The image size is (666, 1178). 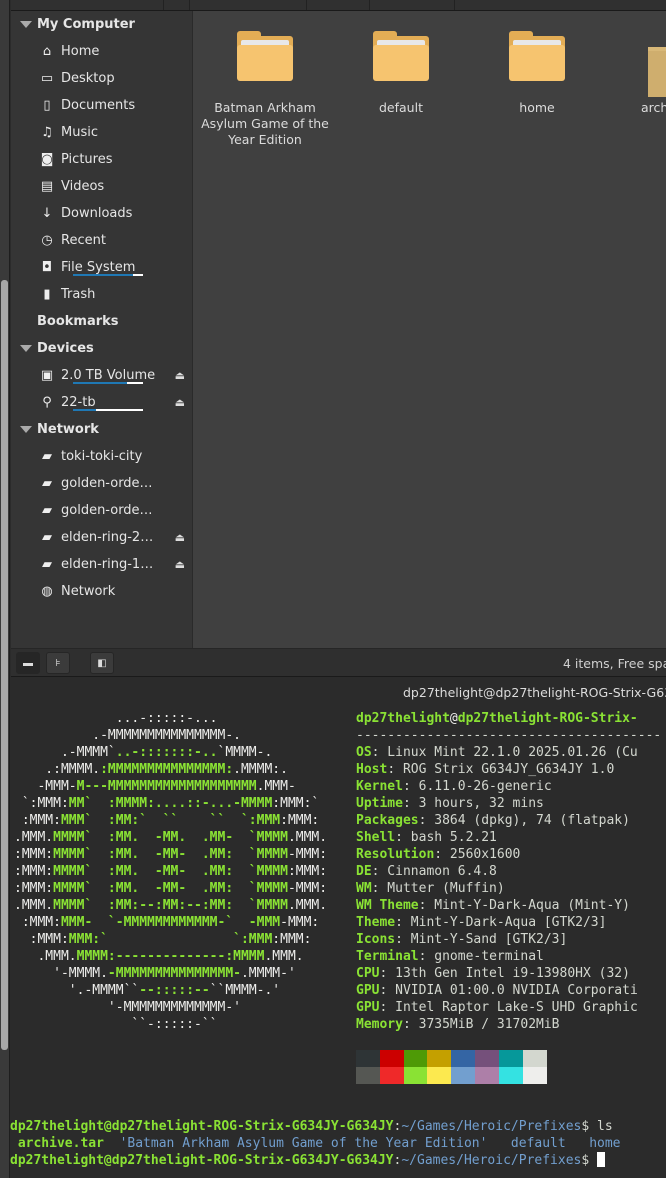 What do you see at coordinates (47, 51) in the screenshot?
I see `home-icon: ⌂` at bounding box center [47, 51].